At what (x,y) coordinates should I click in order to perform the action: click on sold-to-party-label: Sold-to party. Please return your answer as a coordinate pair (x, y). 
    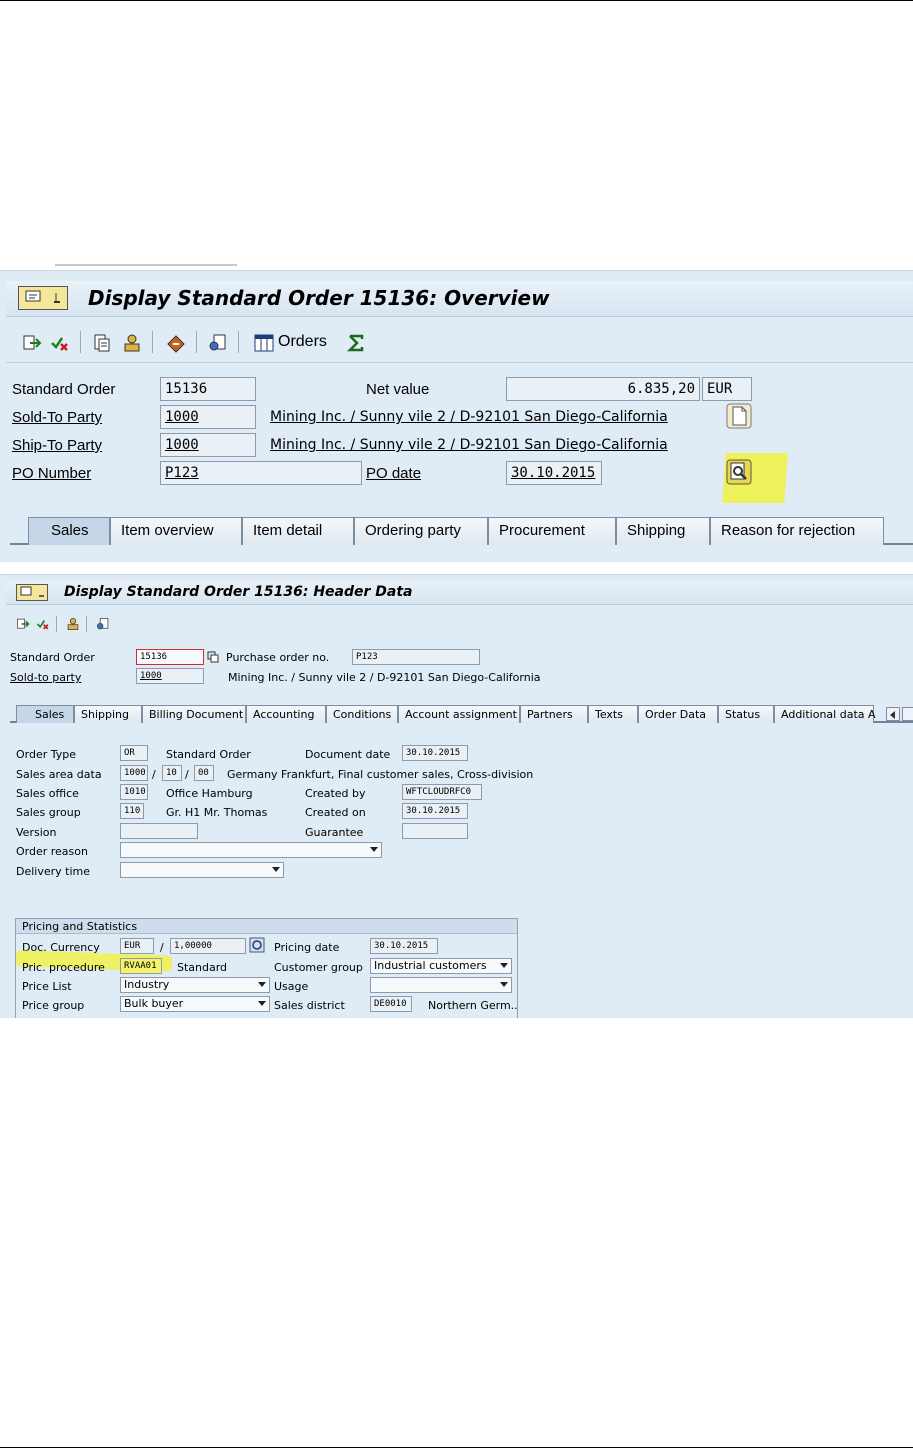
    Looking at the image, I should click on (45, 677).